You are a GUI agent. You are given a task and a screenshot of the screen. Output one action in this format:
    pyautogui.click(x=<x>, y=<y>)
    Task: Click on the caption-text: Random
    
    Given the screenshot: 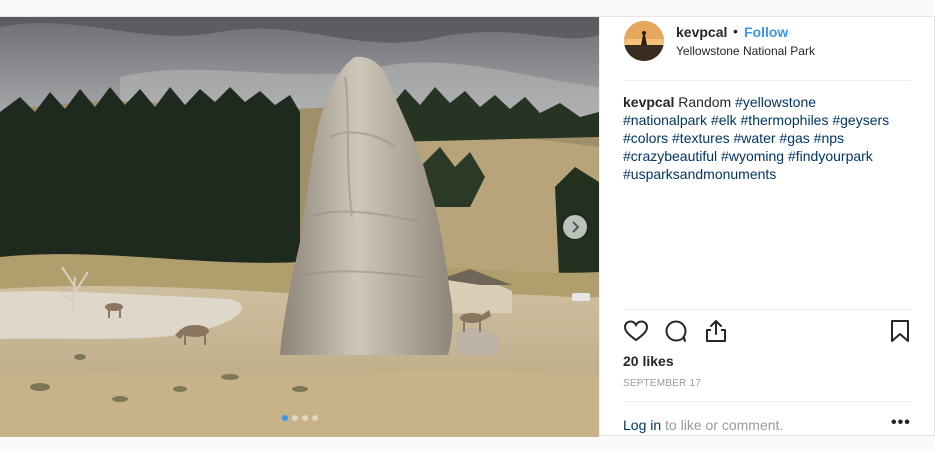 What is the action you would take?
    pyautogui.click(x=705, y=102)
    